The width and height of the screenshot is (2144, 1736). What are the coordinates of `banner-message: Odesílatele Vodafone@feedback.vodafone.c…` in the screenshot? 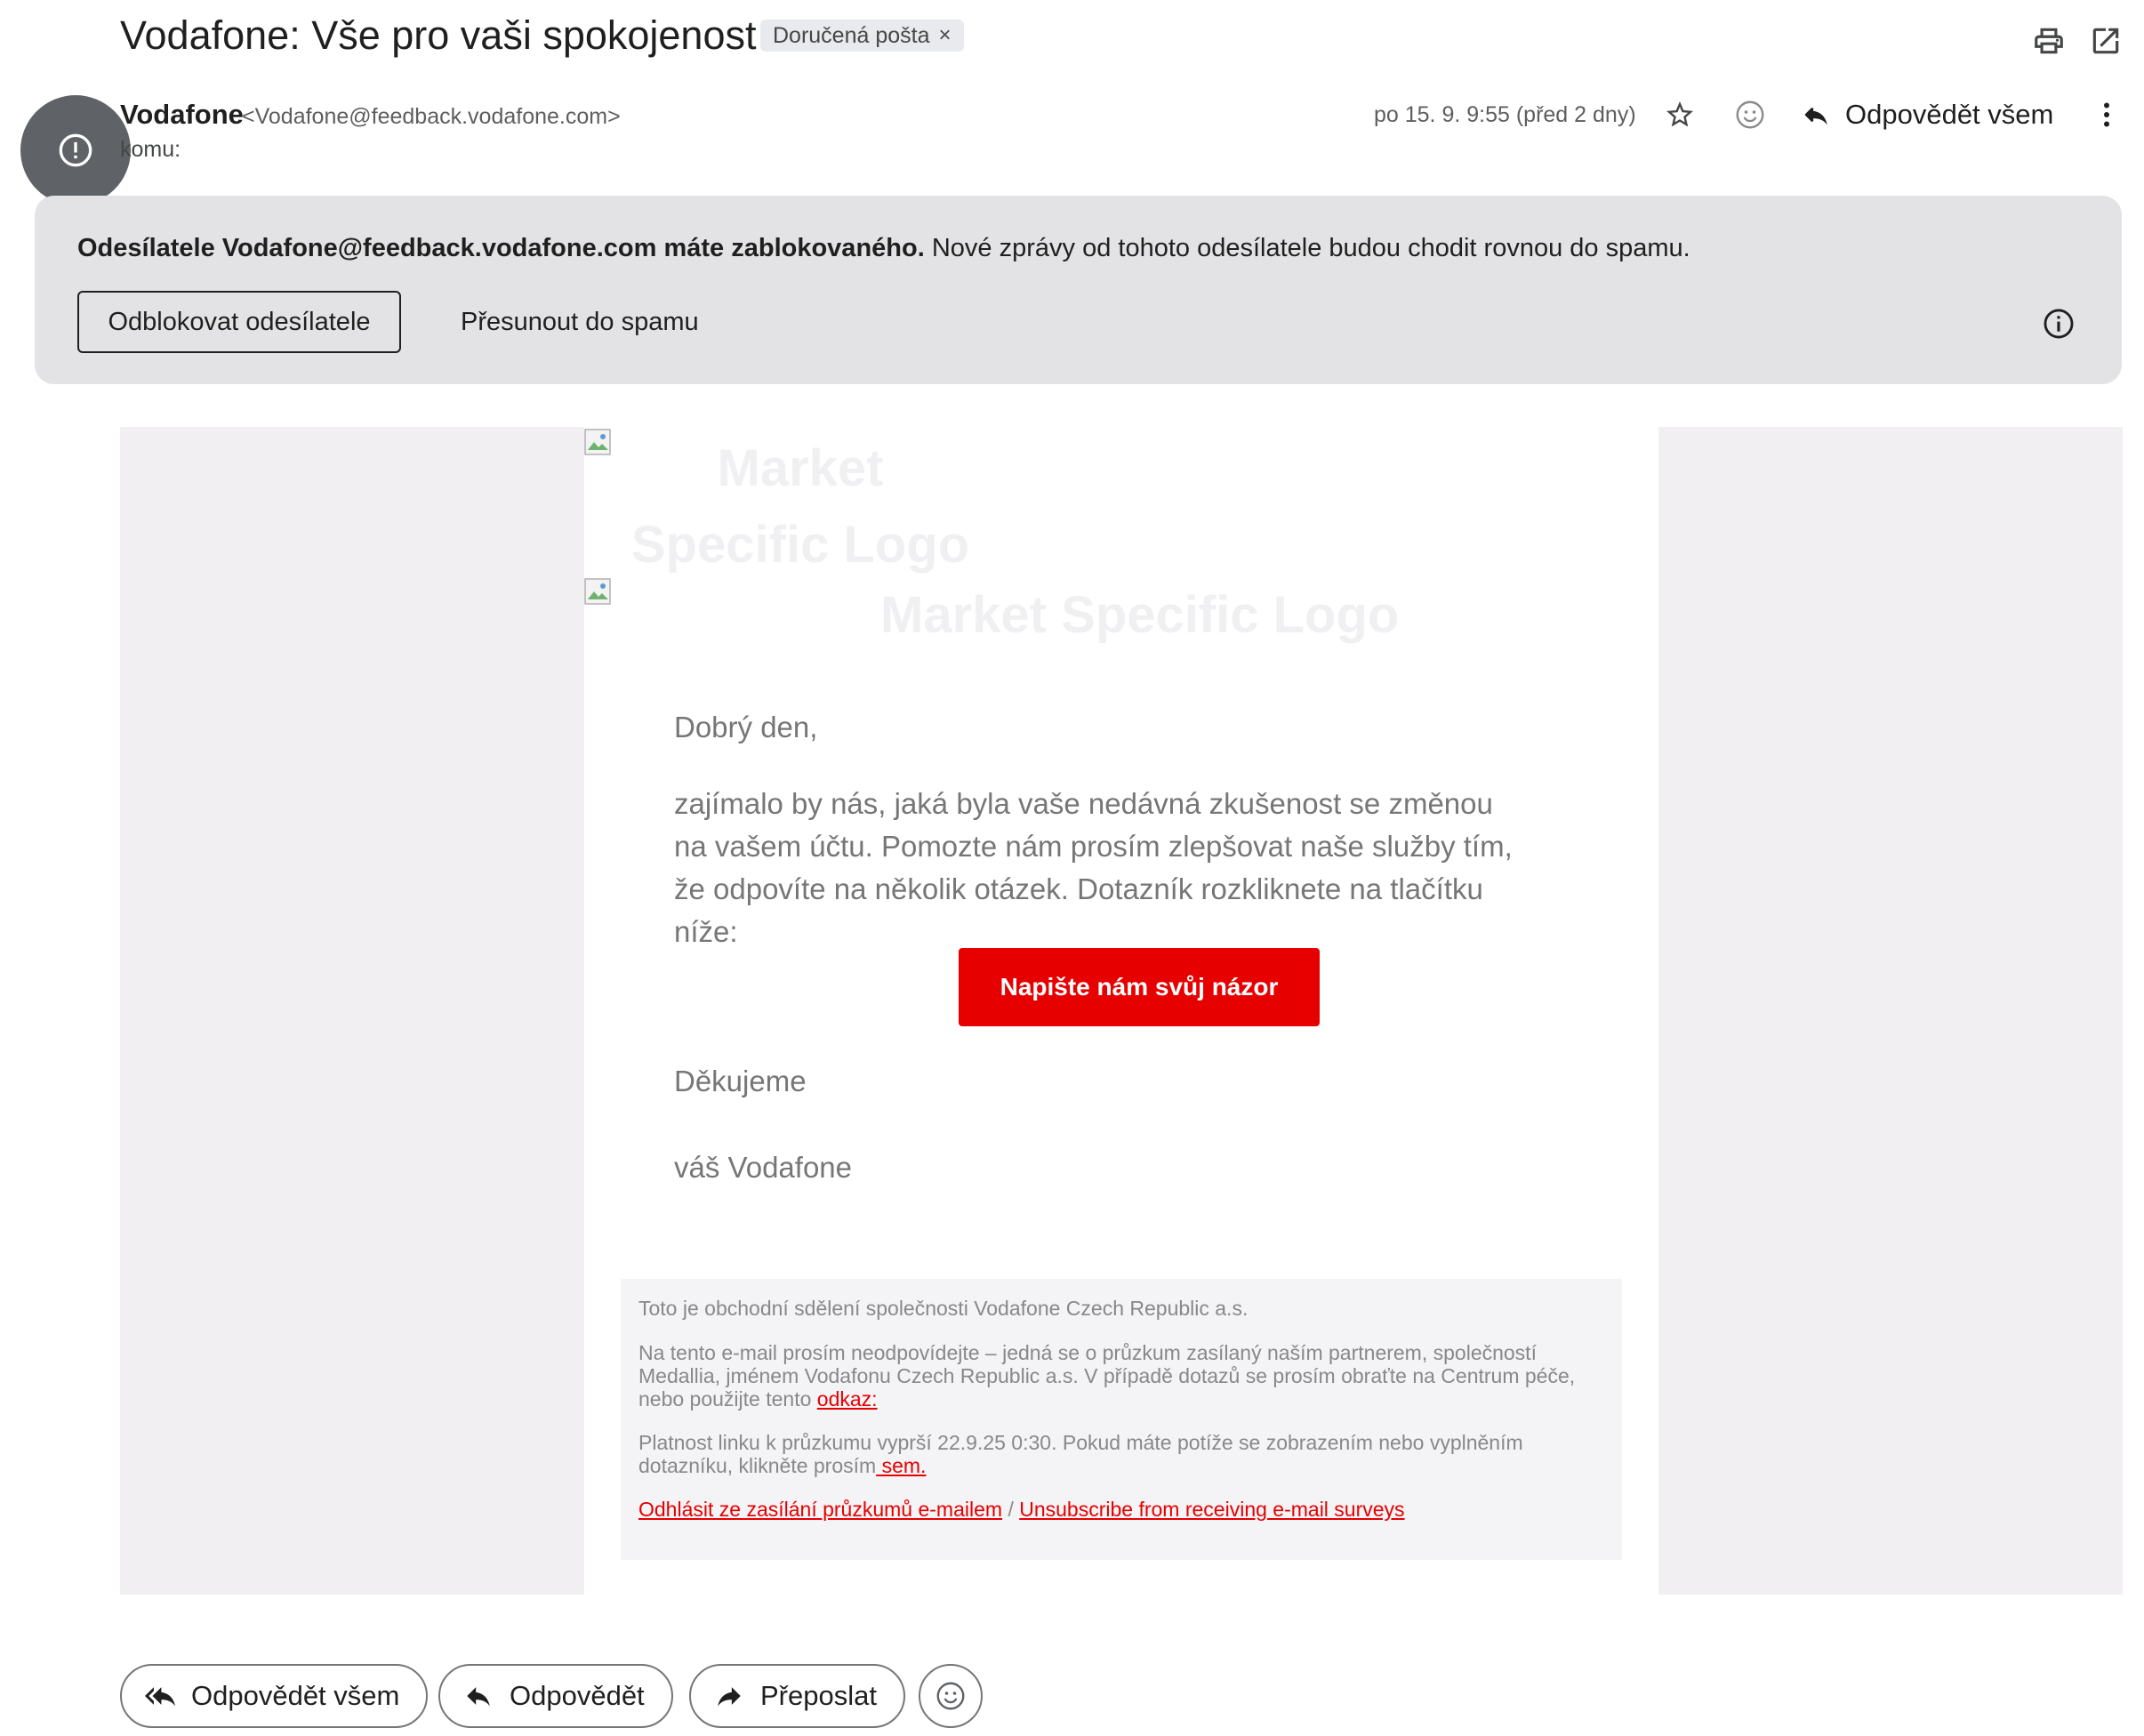 It's located at (884, 248).